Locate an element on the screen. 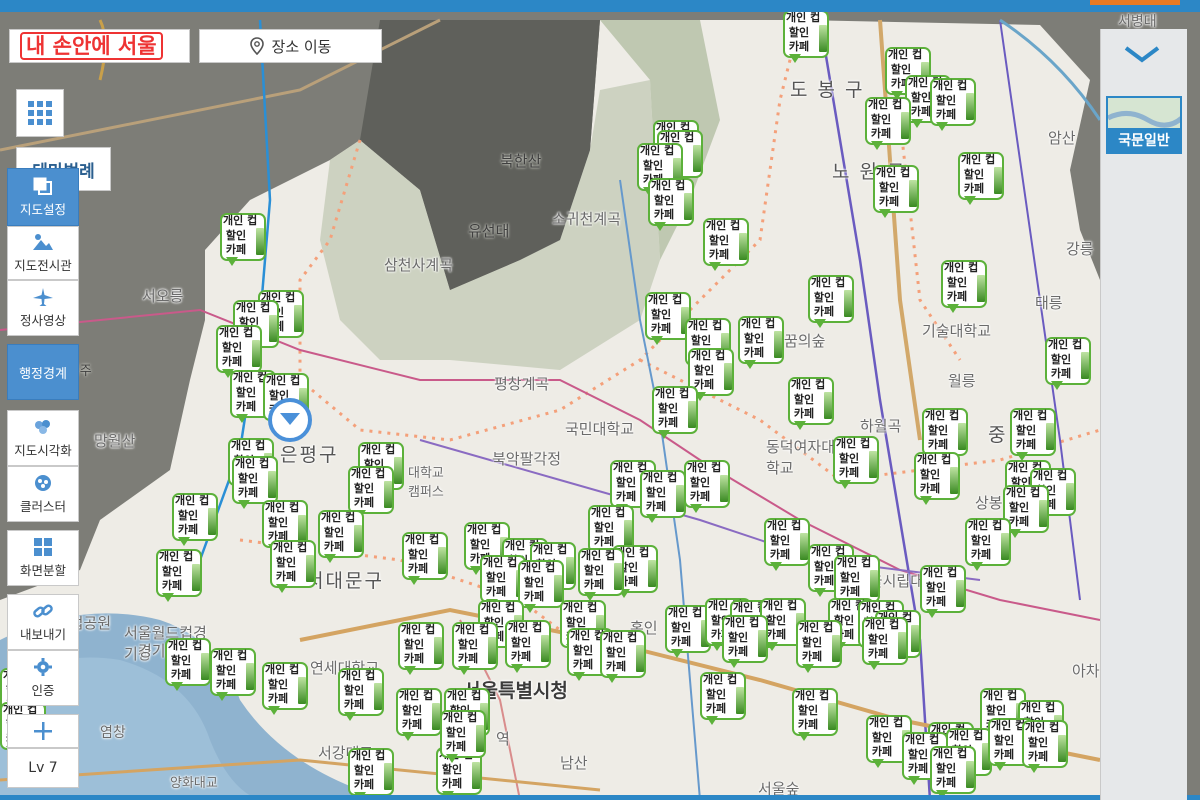 This screenshot has width=1200, height=800. export-button: 내보내기 is located at coordinates (43, 622).